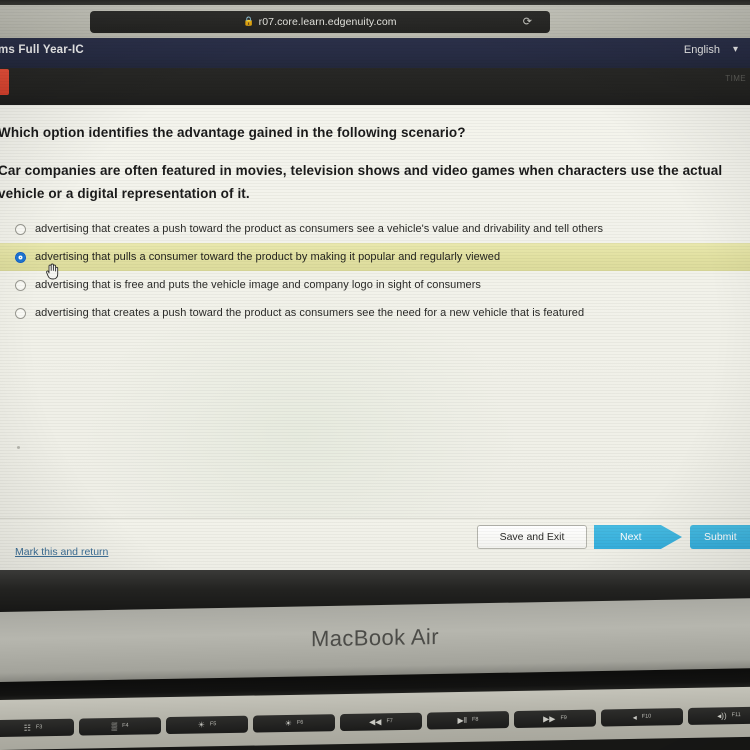 This screenshot has width=750, height=750. I want to click on function-key-glyph-icon: ▒, so click(114, 726).